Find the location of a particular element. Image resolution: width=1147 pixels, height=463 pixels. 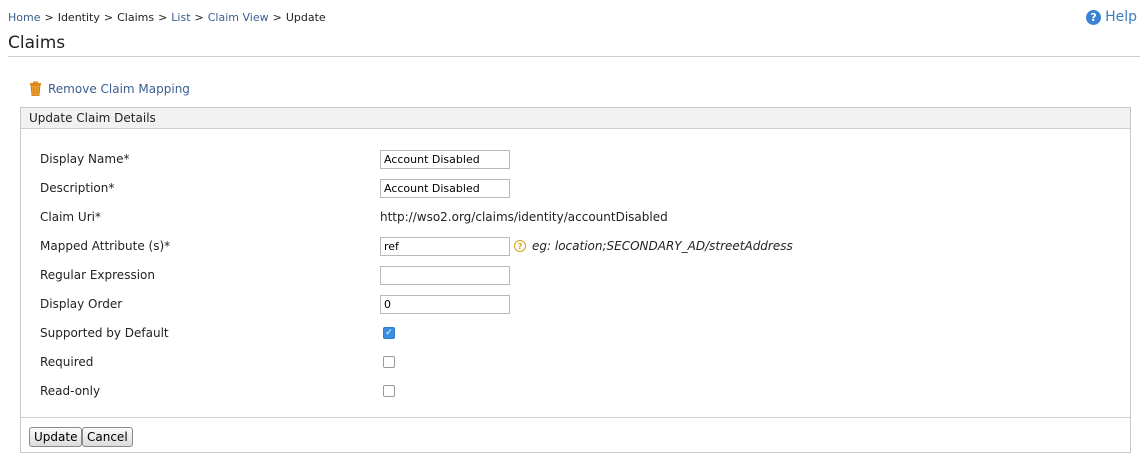

display-name-label: Display Name* is located at coordinates (85, 159).